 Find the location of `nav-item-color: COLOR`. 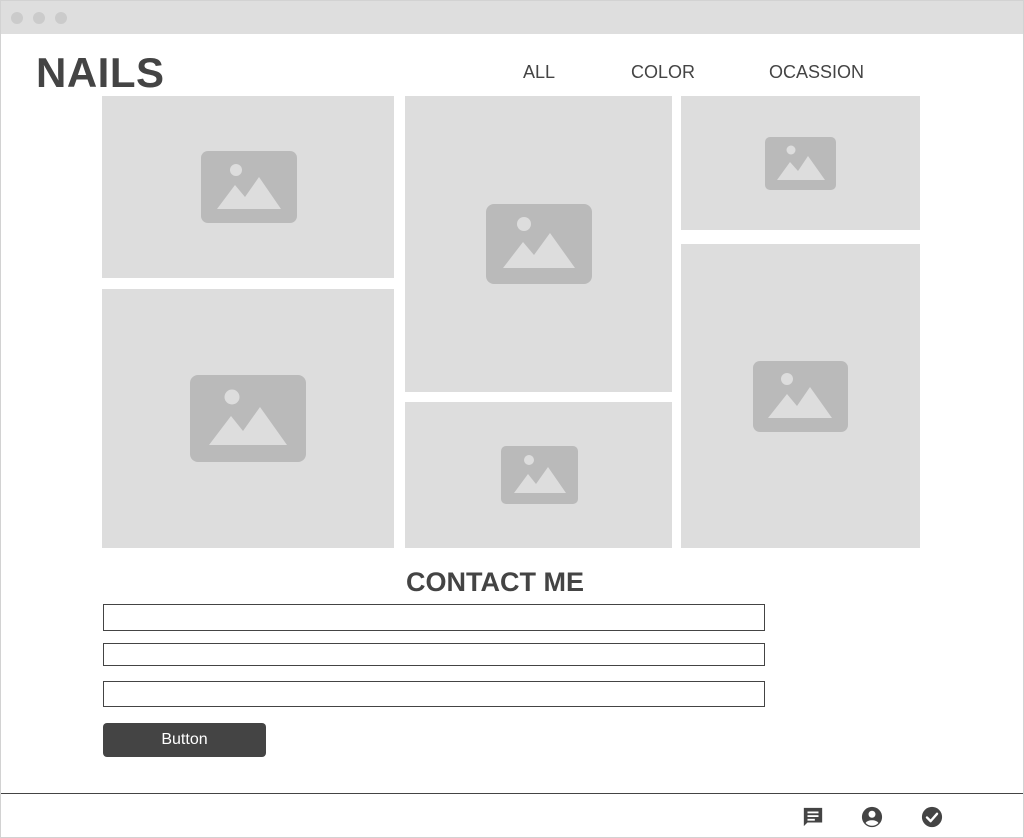

nav-item-color: COLOR is located at coordinates (663, 72).